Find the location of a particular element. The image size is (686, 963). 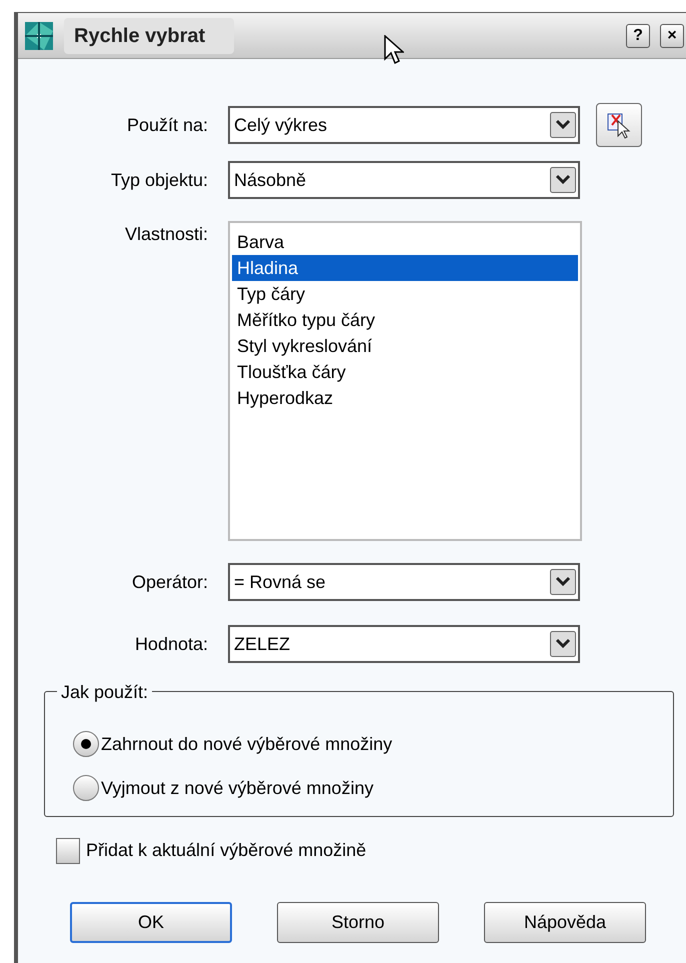

mouse-cursor-icon is located at coordinates (394, 50).